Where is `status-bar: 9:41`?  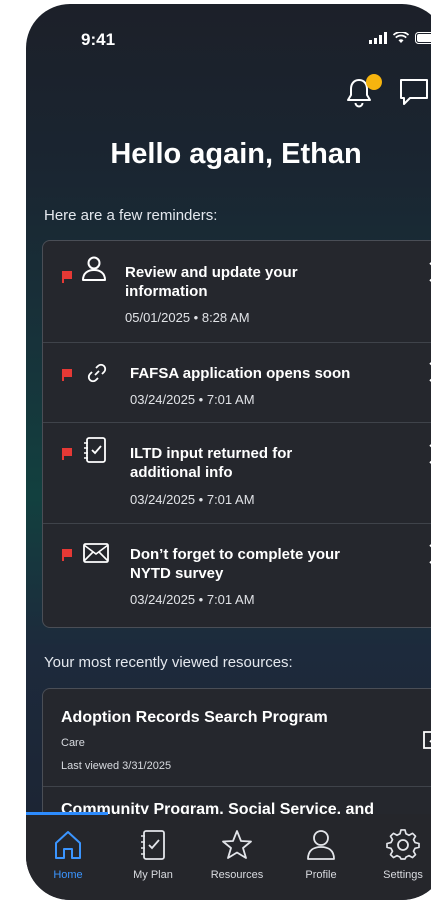
status-bar: 9:41 is located at coordinates (228, 34).